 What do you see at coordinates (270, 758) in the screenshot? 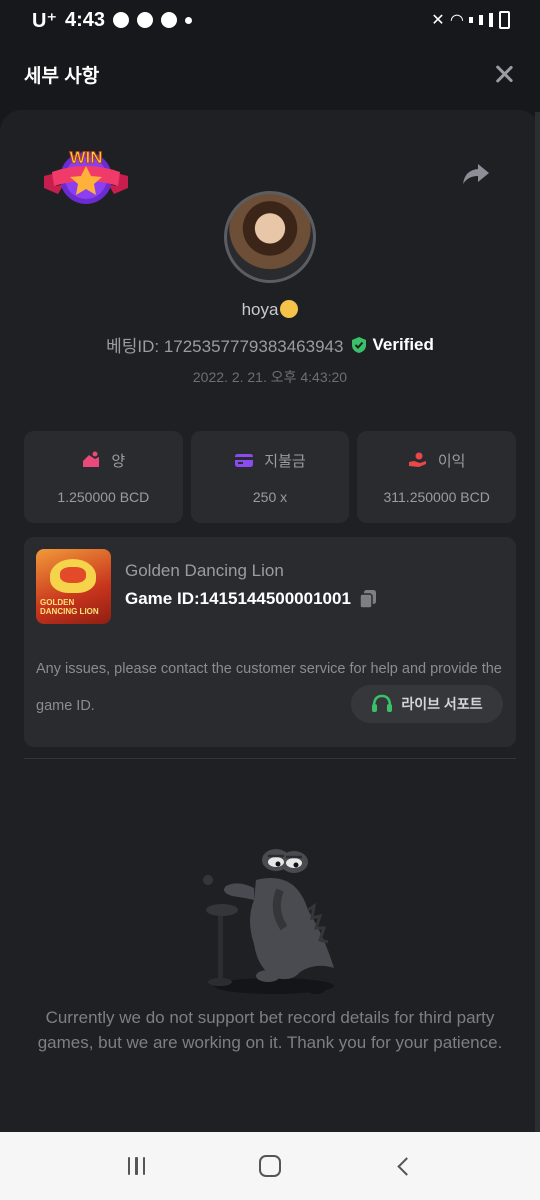
I see `divider` at bounding box center [270, 758].